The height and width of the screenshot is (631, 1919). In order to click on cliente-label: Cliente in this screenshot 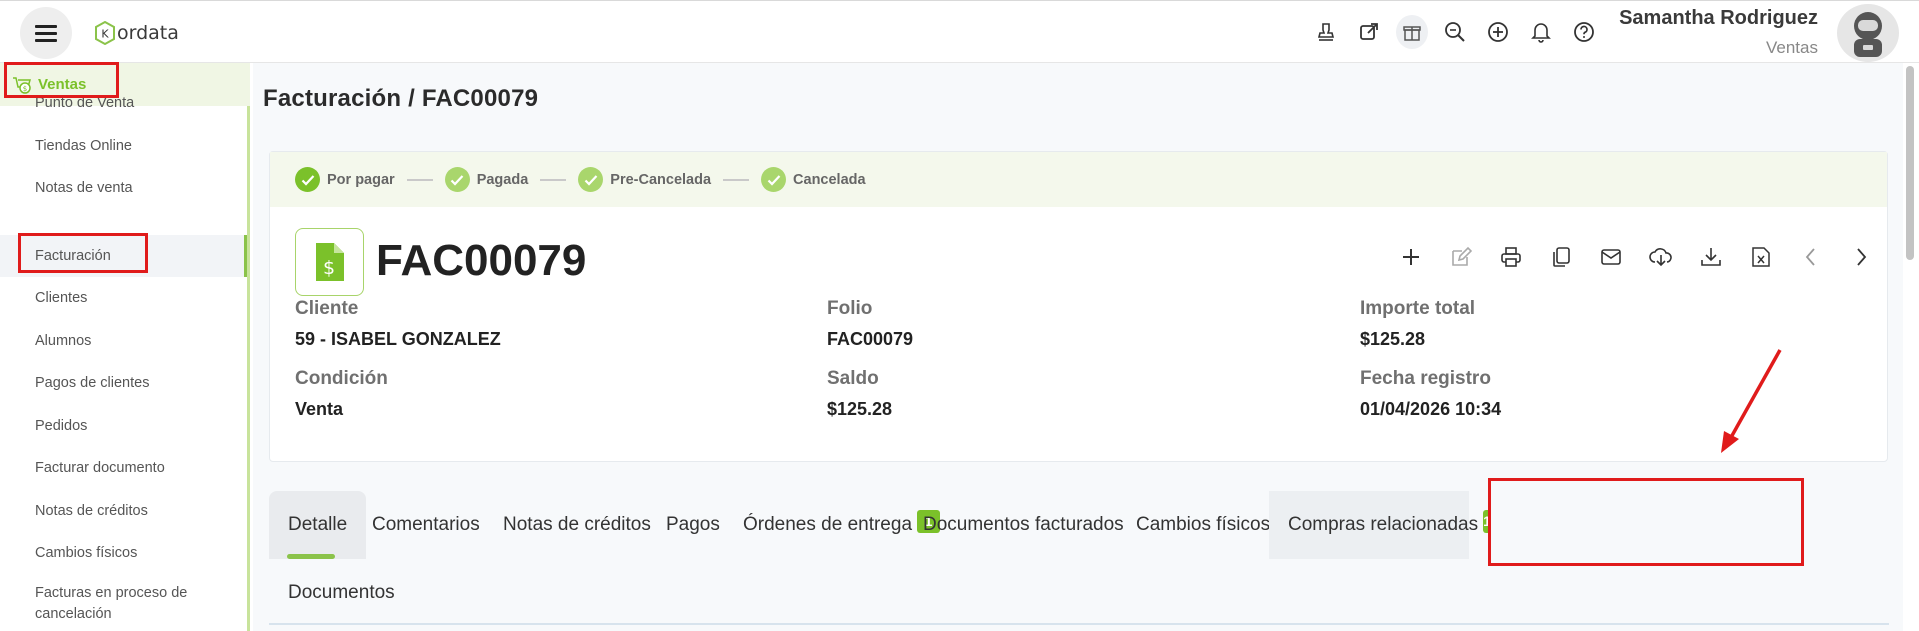, I will do `click(327, 308)`.